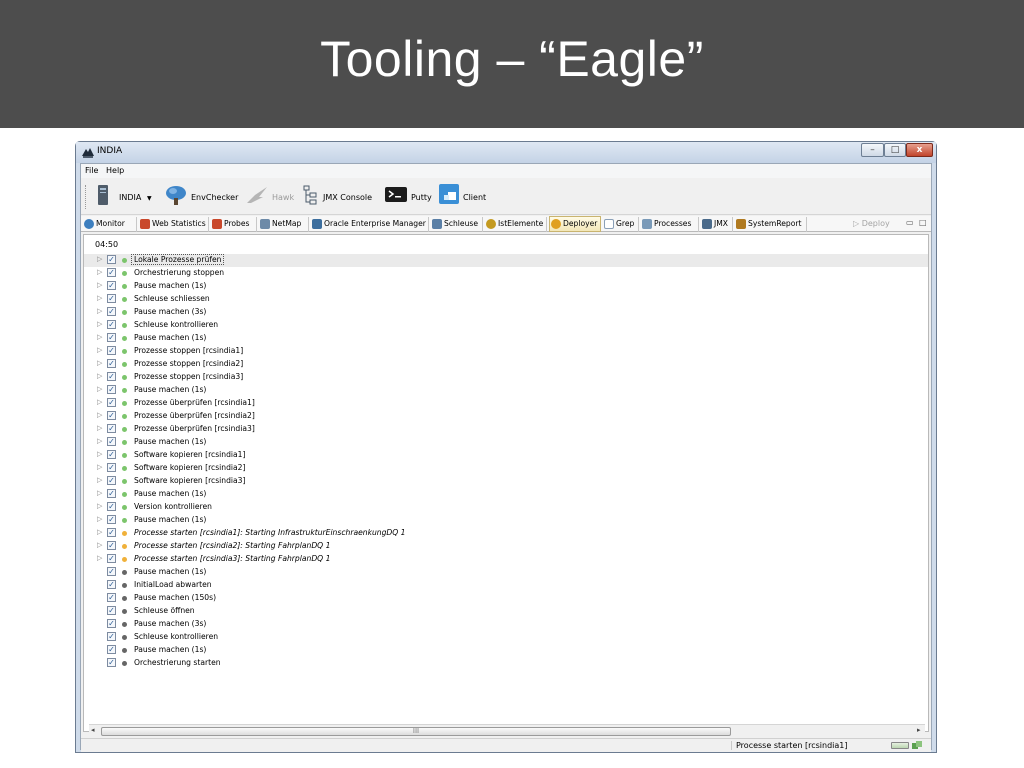 The width and height of the screenshot is (1024, 768). What do you see at coordinates (923, 222) in the screenshot?
I see `view-maximize-button: □` at bounding box center [923, 222].